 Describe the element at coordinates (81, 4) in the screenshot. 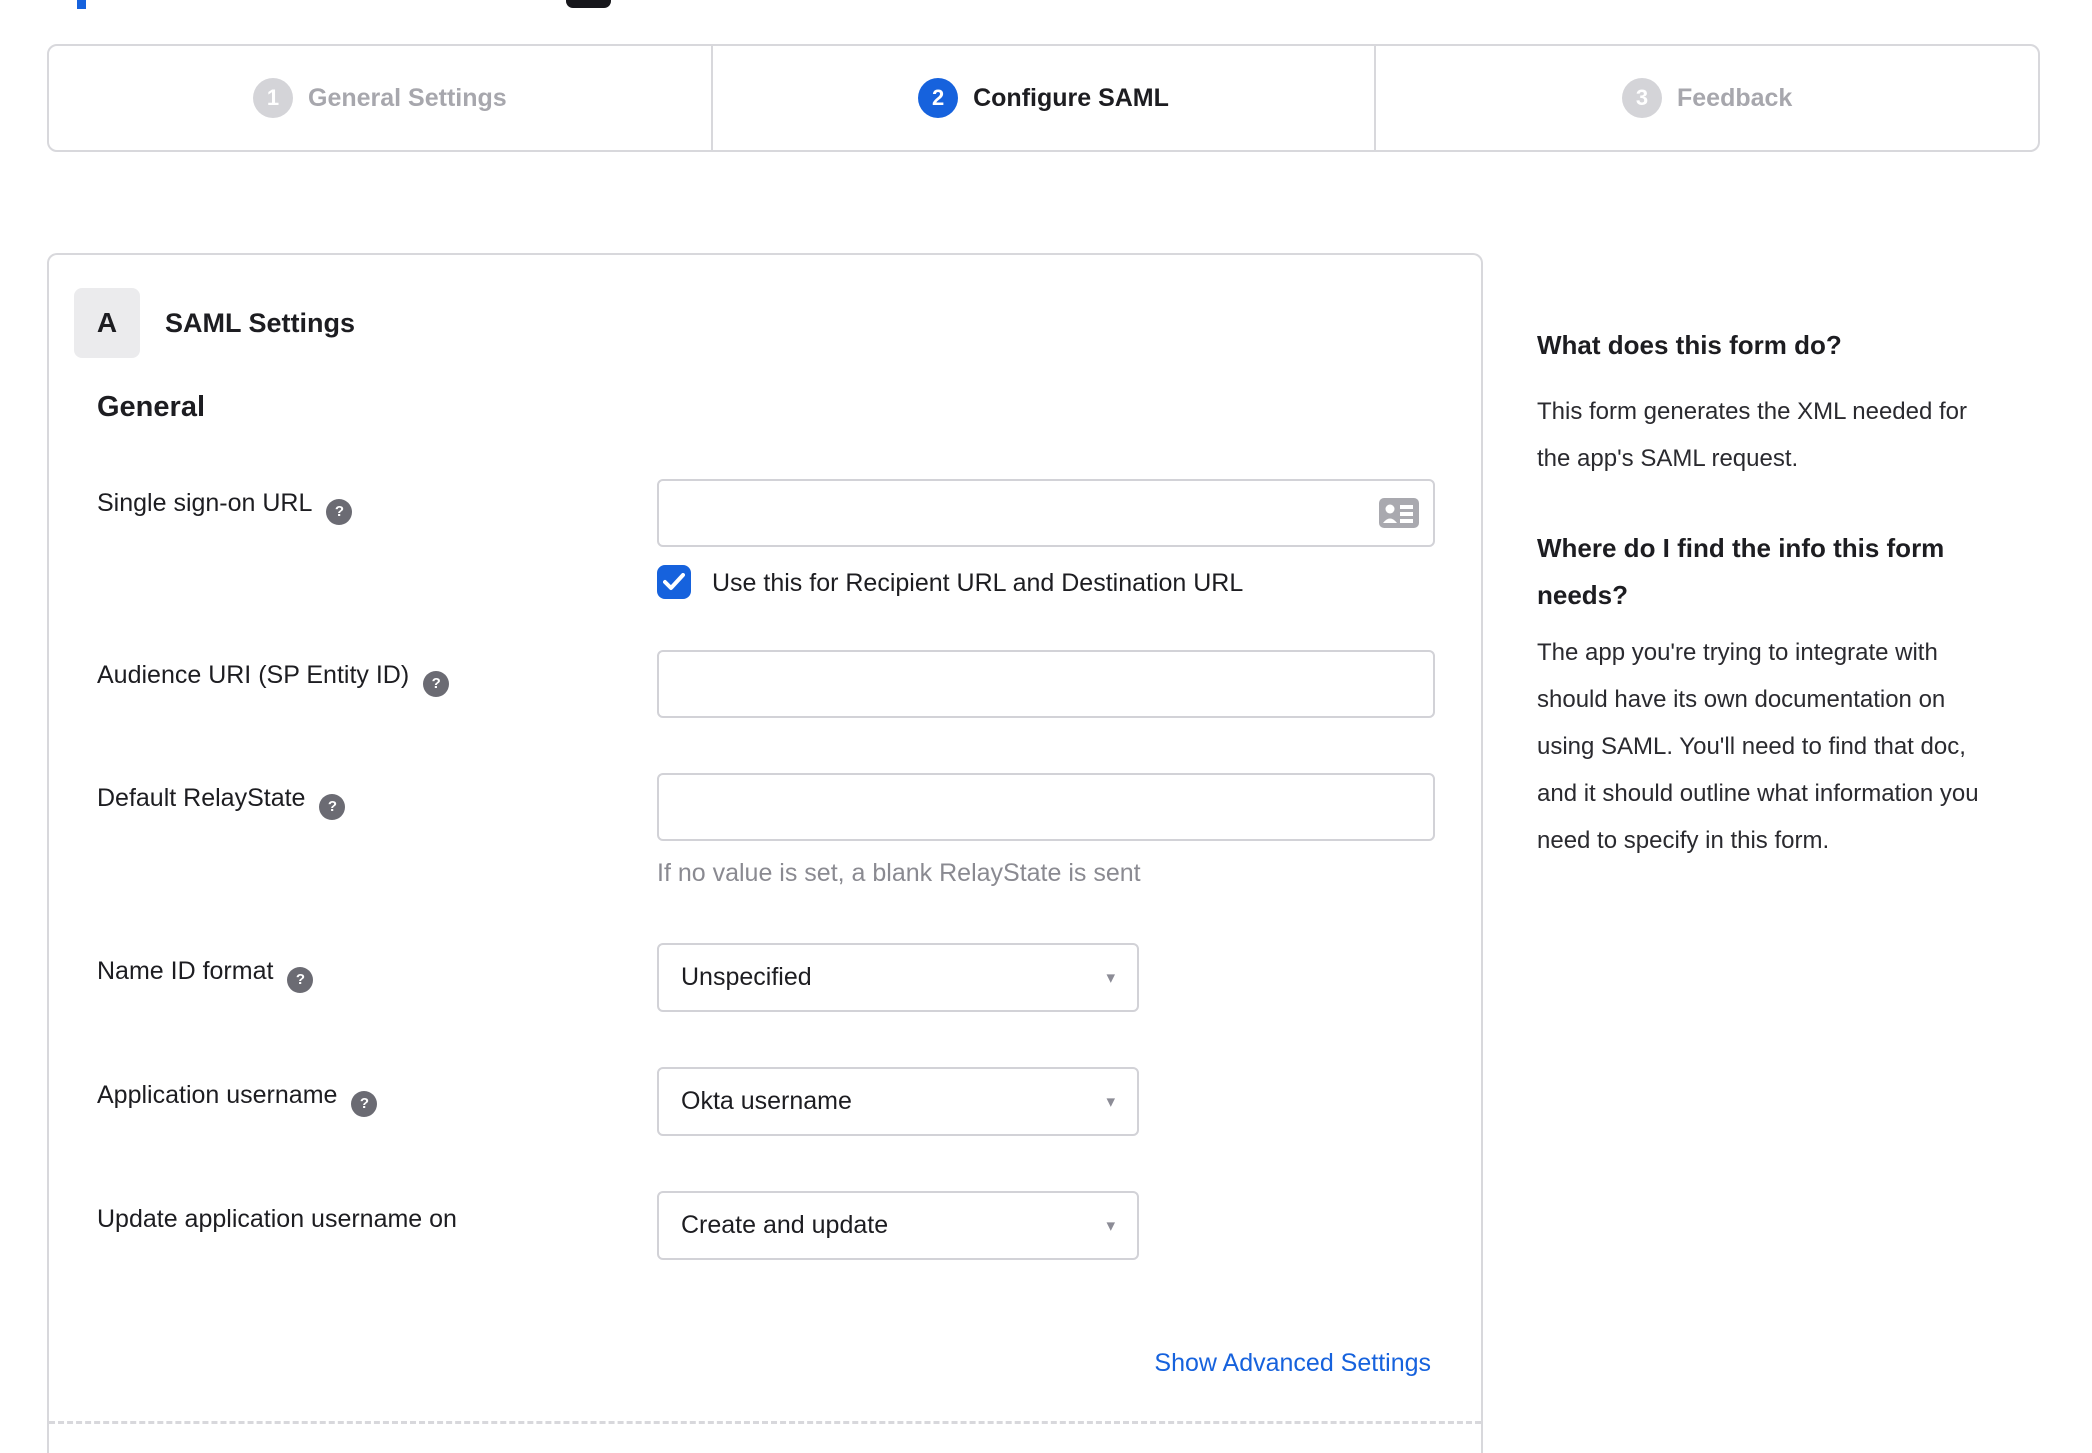

I see `cropped-header-artifact-blue` at that location.